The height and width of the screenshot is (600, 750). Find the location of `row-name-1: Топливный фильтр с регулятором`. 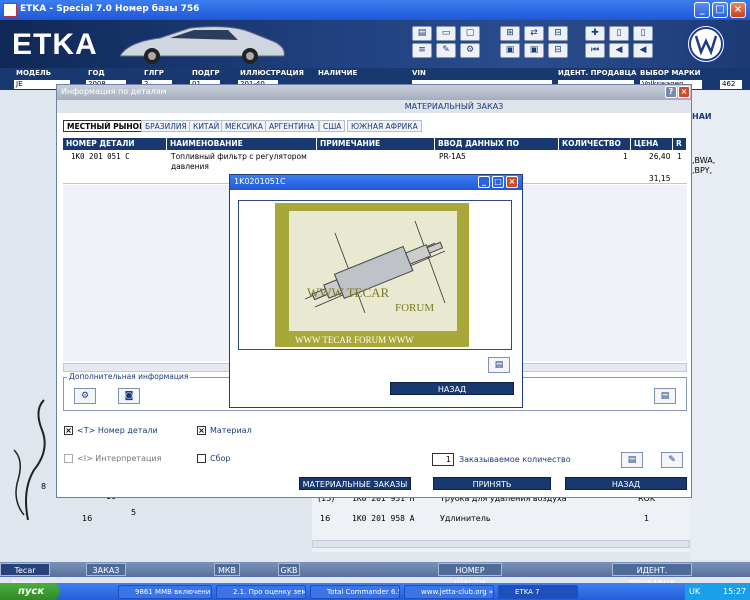

row-name-1: Топливный фильтр с регулятором is located at coordinates (239, 156).